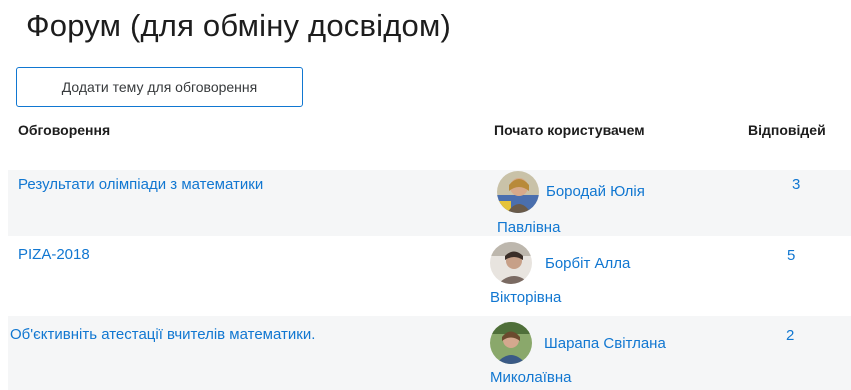 This screenshot has height=390, width=851. Describe the element at coordinates (787, 130) in the screenshot. I see `column-header-replies: Відповідей` at that location.